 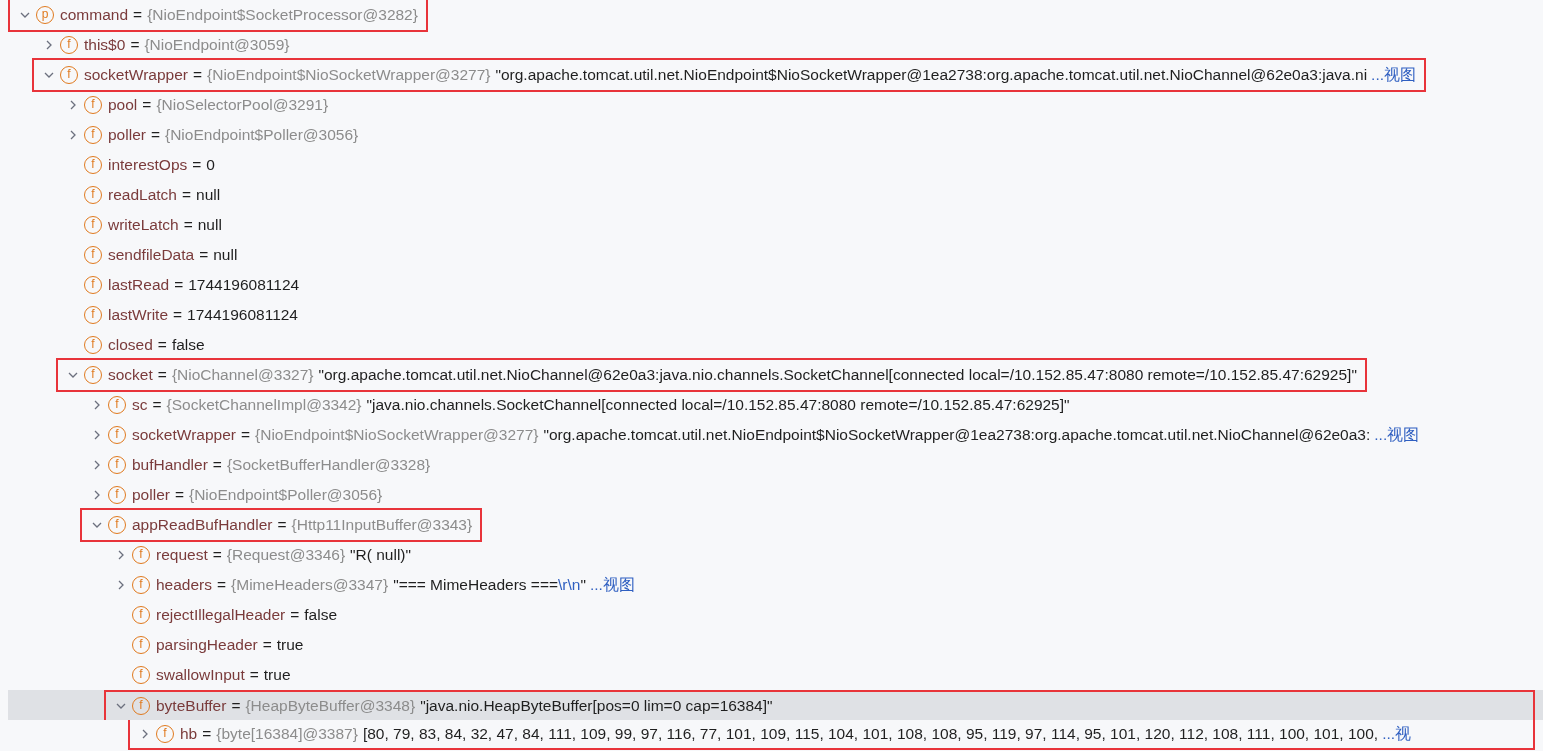 I want to click on type-label: {Http11InputBuffer@3343}, so click(x=382, y=525).